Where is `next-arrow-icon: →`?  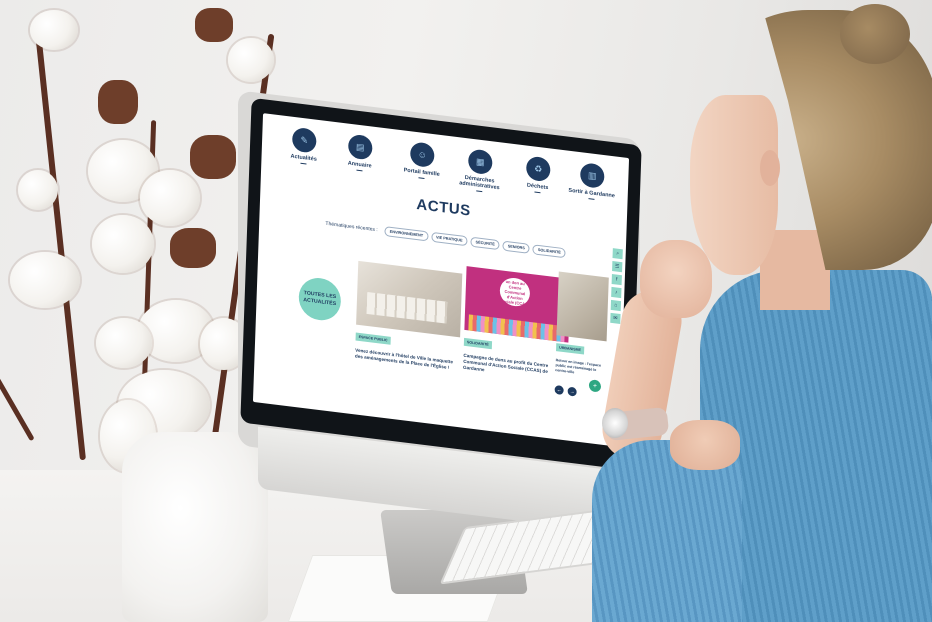
next-arrow-icon: → is located at coordinates (572, 391).